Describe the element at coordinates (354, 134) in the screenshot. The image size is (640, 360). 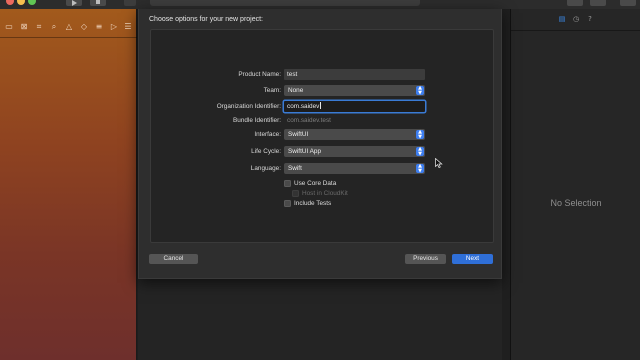
I see `interface-select: SwiftUI ▲ ▼` at that location.